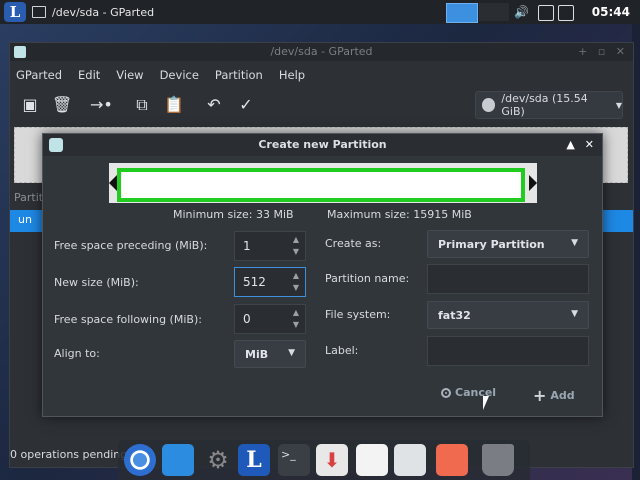  Describe the element at coordinates (546, 13) in the screenshot. I see `keyboard-icon` at that location.